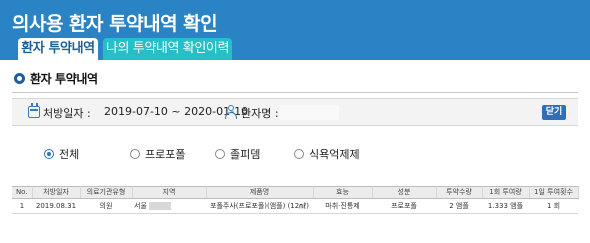 Image resolution: width=590 pixels, height=243 pixels. What do you see at coordinates (309, 112) in the screenshot?
I see `patient-name` at bounding box center [309, 112].